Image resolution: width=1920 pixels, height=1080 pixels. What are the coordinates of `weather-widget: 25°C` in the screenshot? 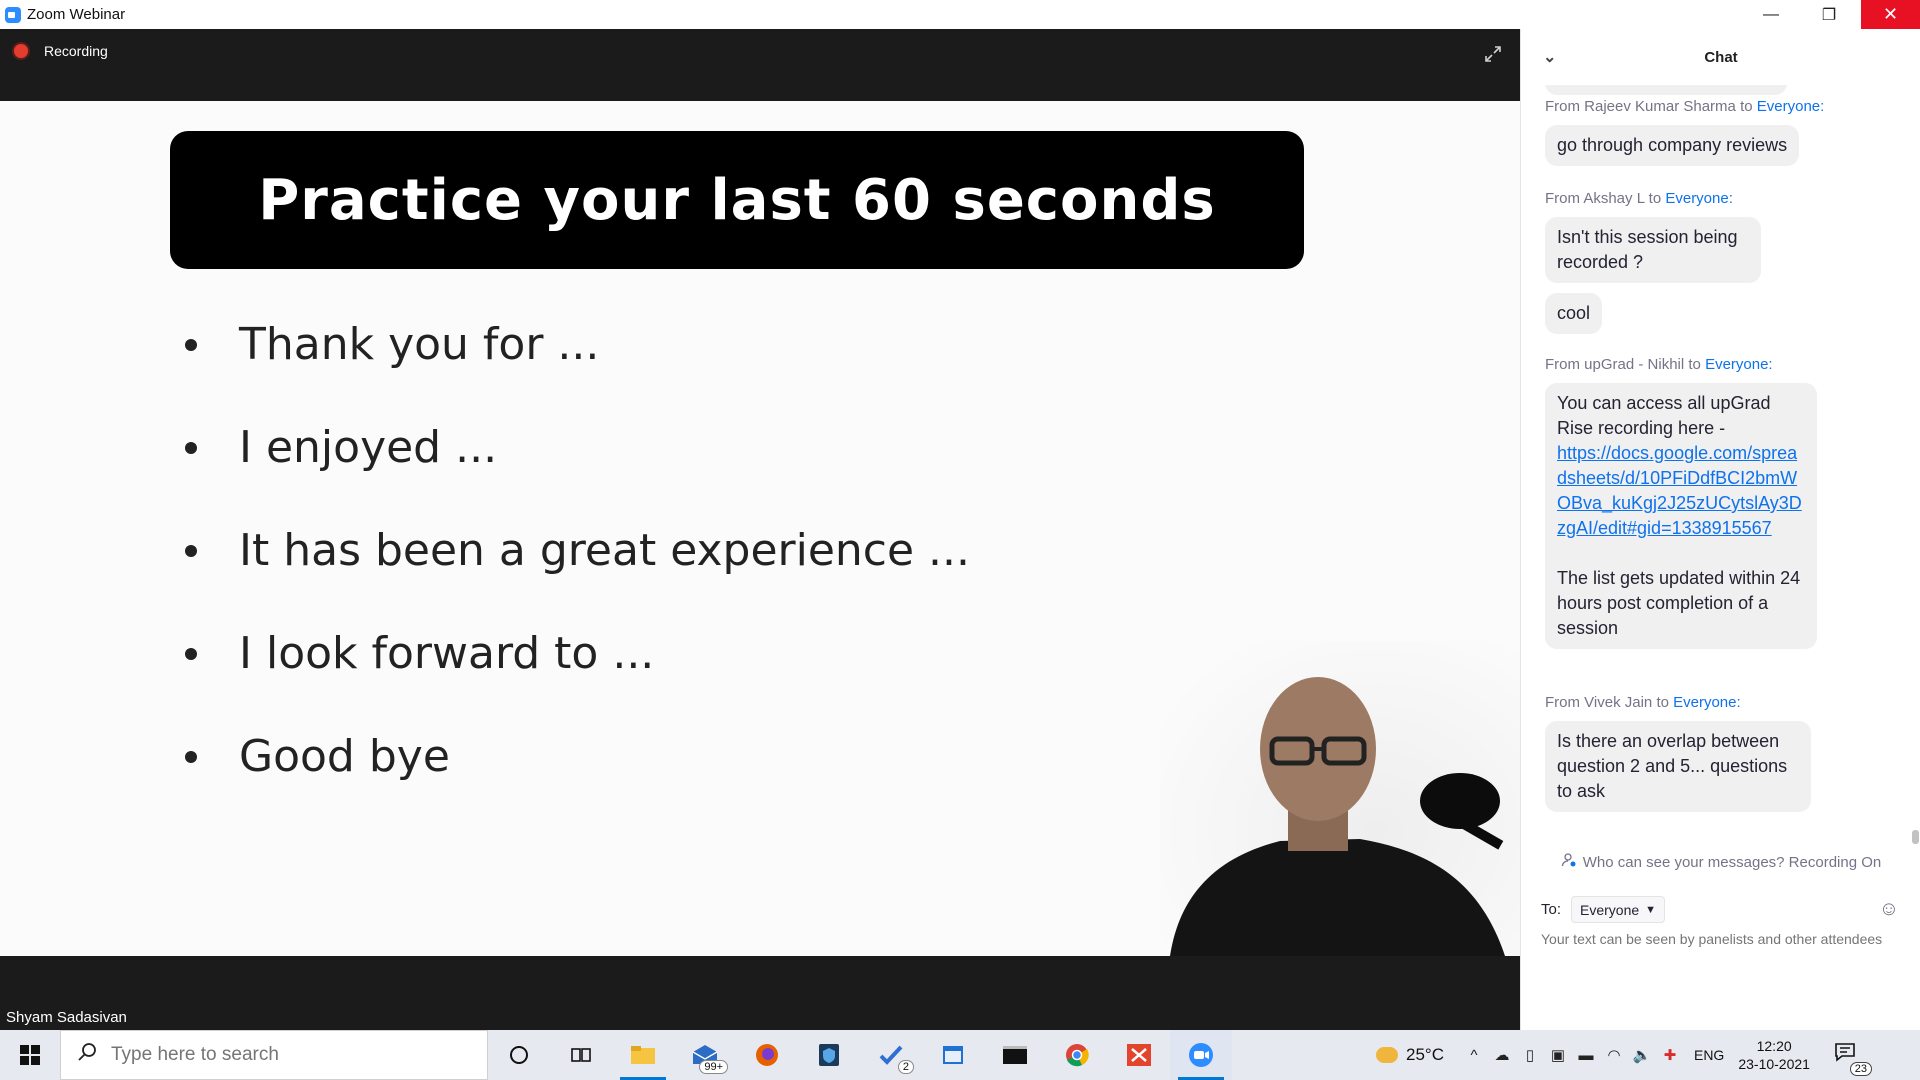 It's located at (1410, 1055).